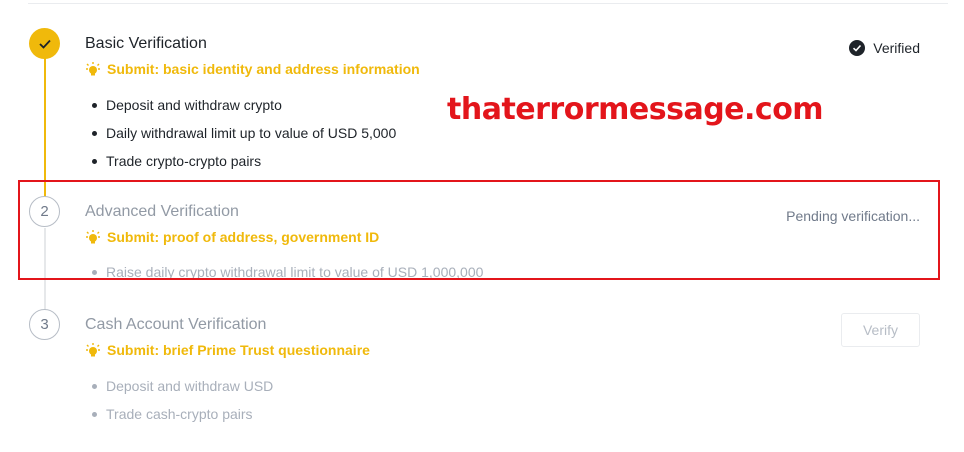  I want to click on list-item: Deposit and withdraw crypto, so click(244, 105).